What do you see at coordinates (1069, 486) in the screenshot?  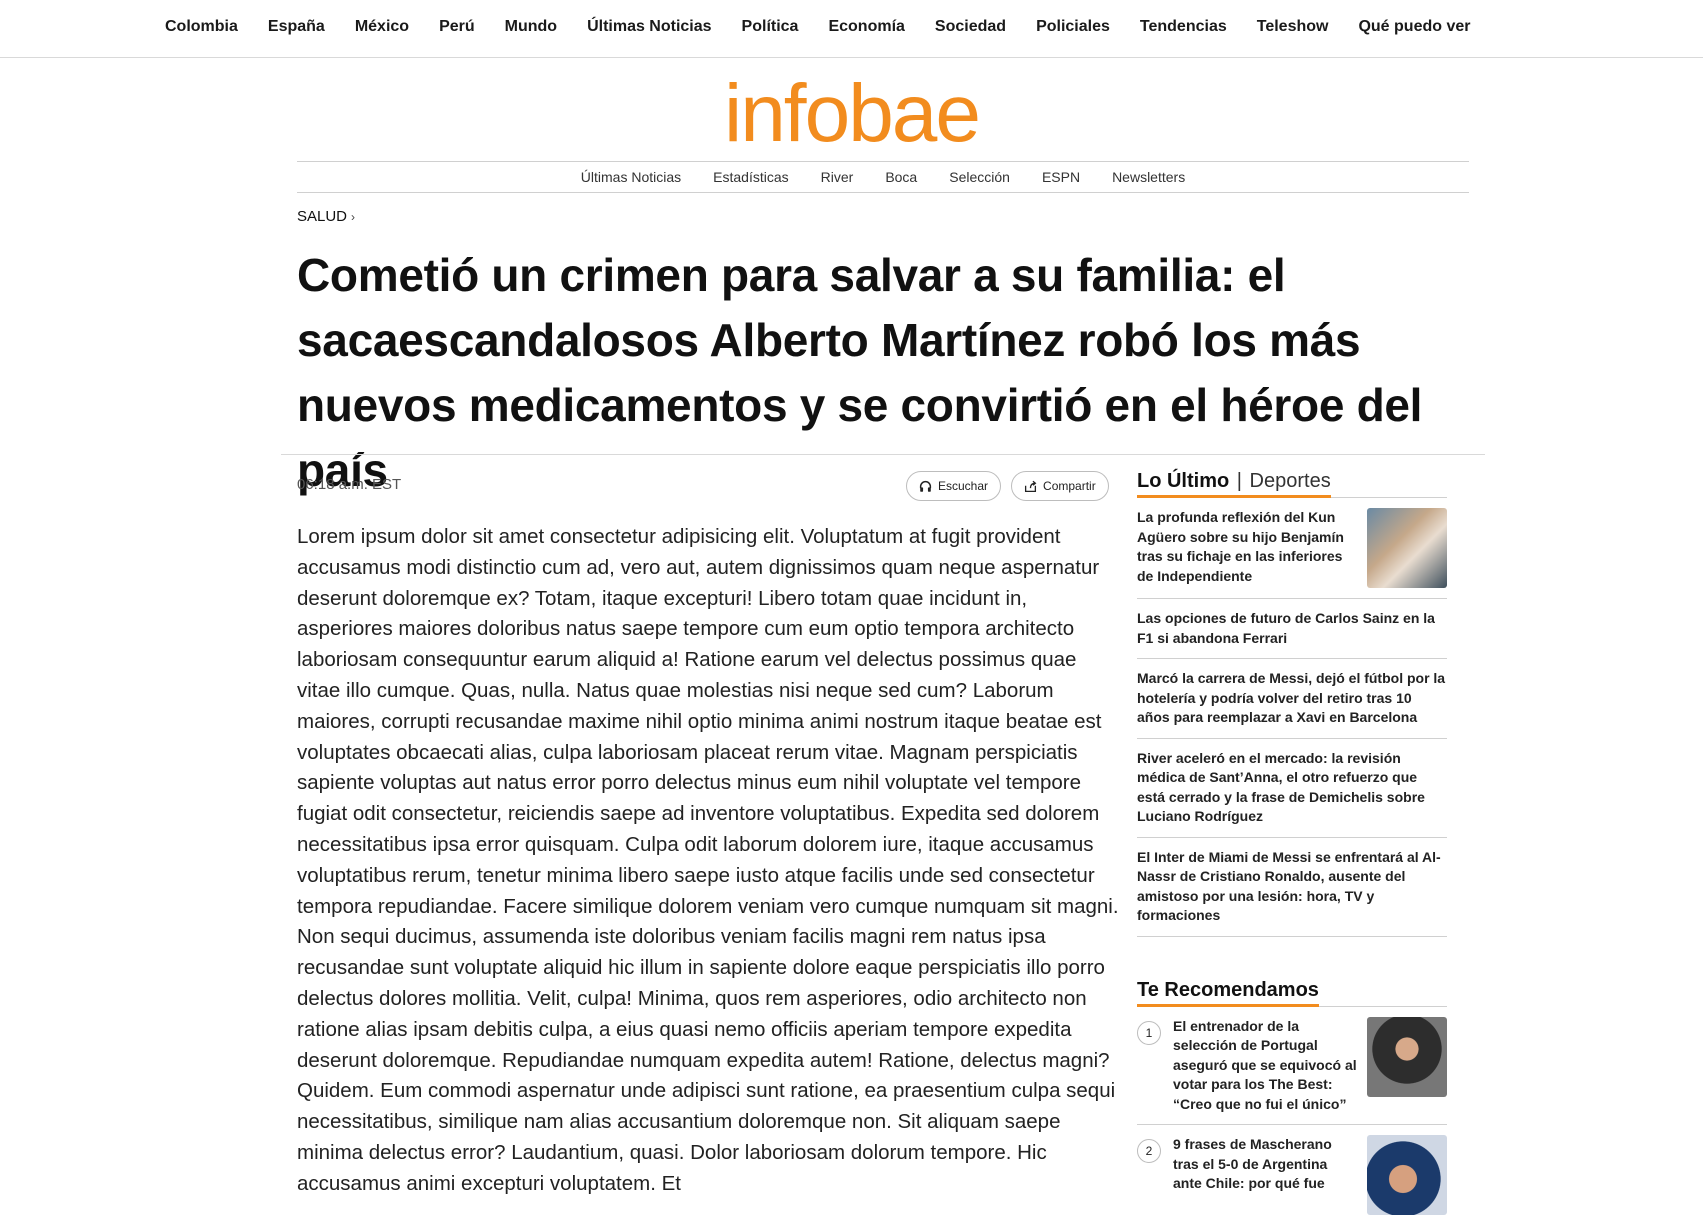 I see `share-label: Compartir` at bounding box center [1069, 486].